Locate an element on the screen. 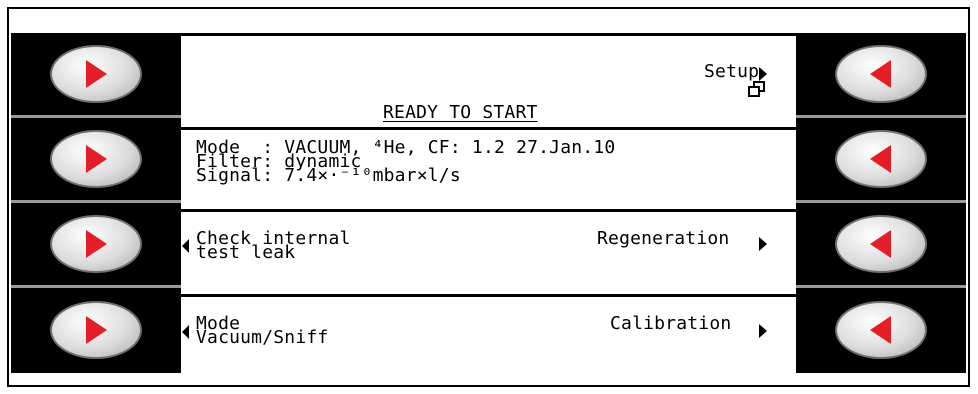  setup-label: Setup is located at coordinates (731, 72).